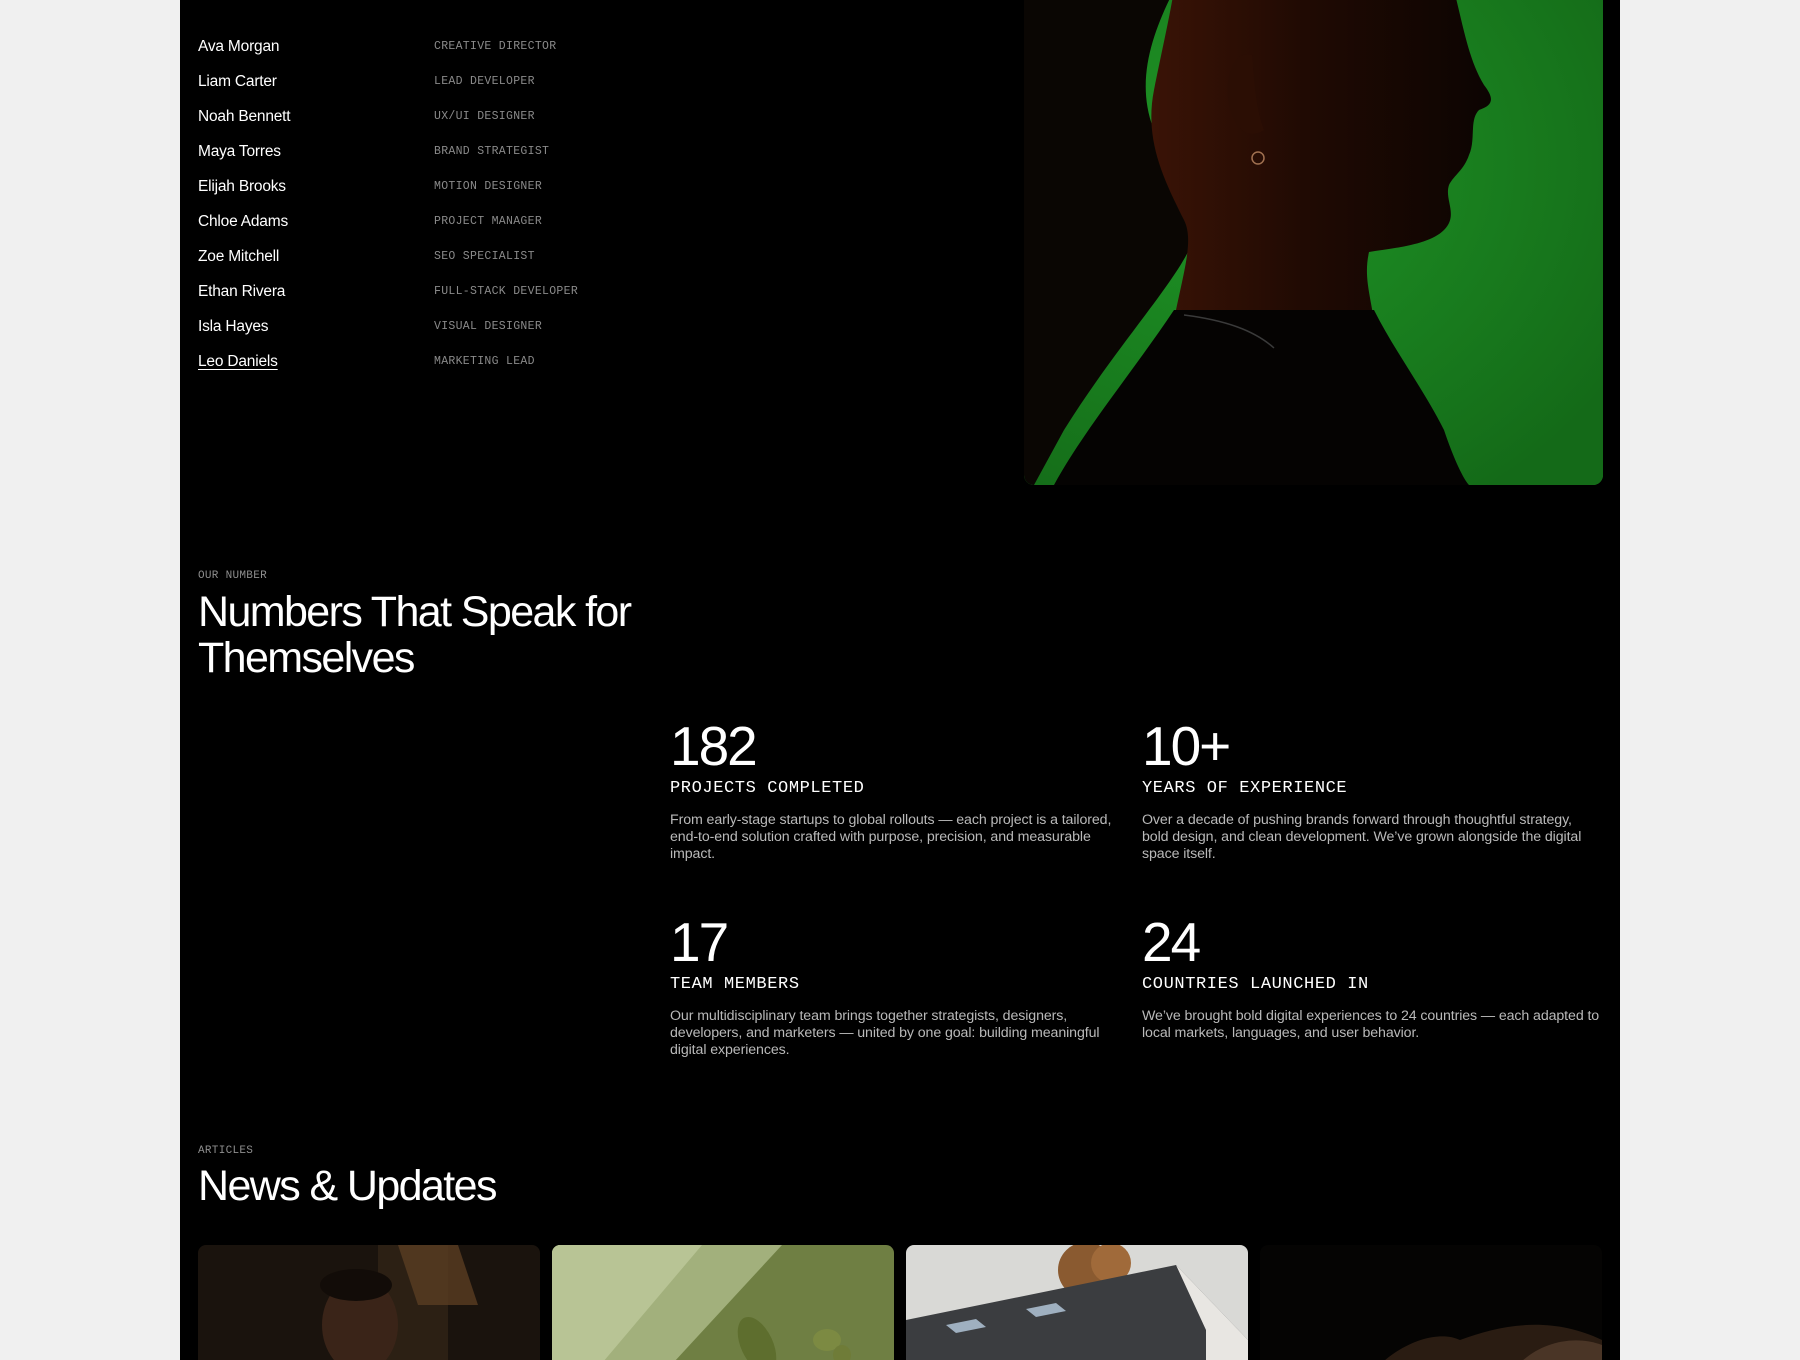 Image resolution: width=1800 pixels, height=1360 pixels. What do you see at coordinates (506, 291) in the screenshot?
I see `member-role: FULL-STACK DEVELOPER` at bounding box center [506, 291].